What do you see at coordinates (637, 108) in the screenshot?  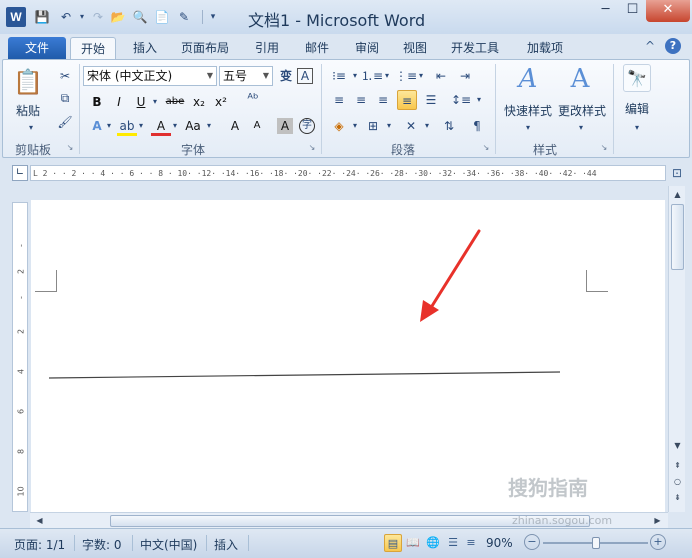 I see `editing-button: 编辑` at bounding box center [637, 108].